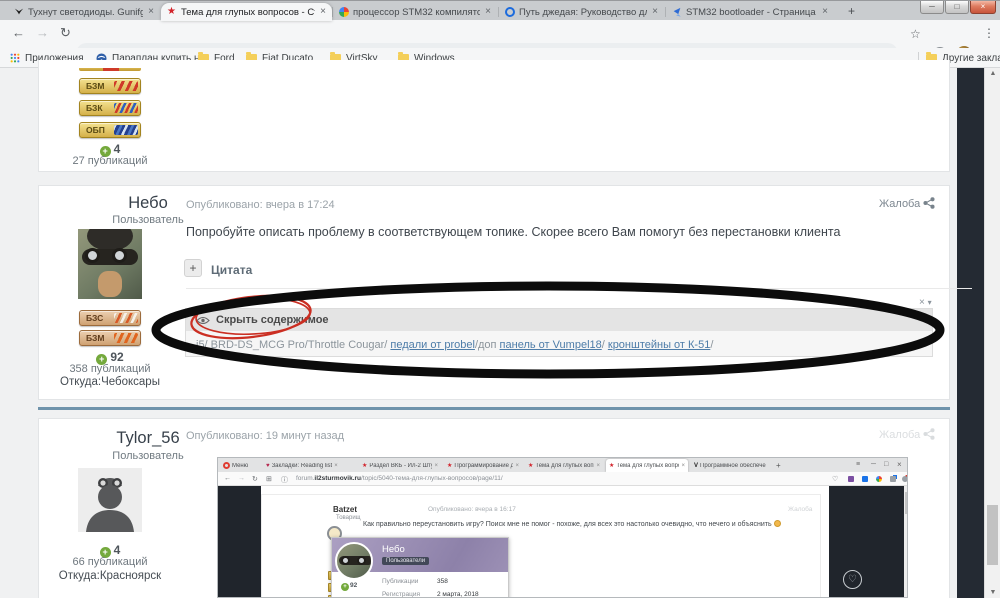 The height and width of the screenshot is (598, 1000). What do you see at coordinates (932, 7) in the screenshot?
I see `window-minimize-button: ─` at bounding box center [932, 7].